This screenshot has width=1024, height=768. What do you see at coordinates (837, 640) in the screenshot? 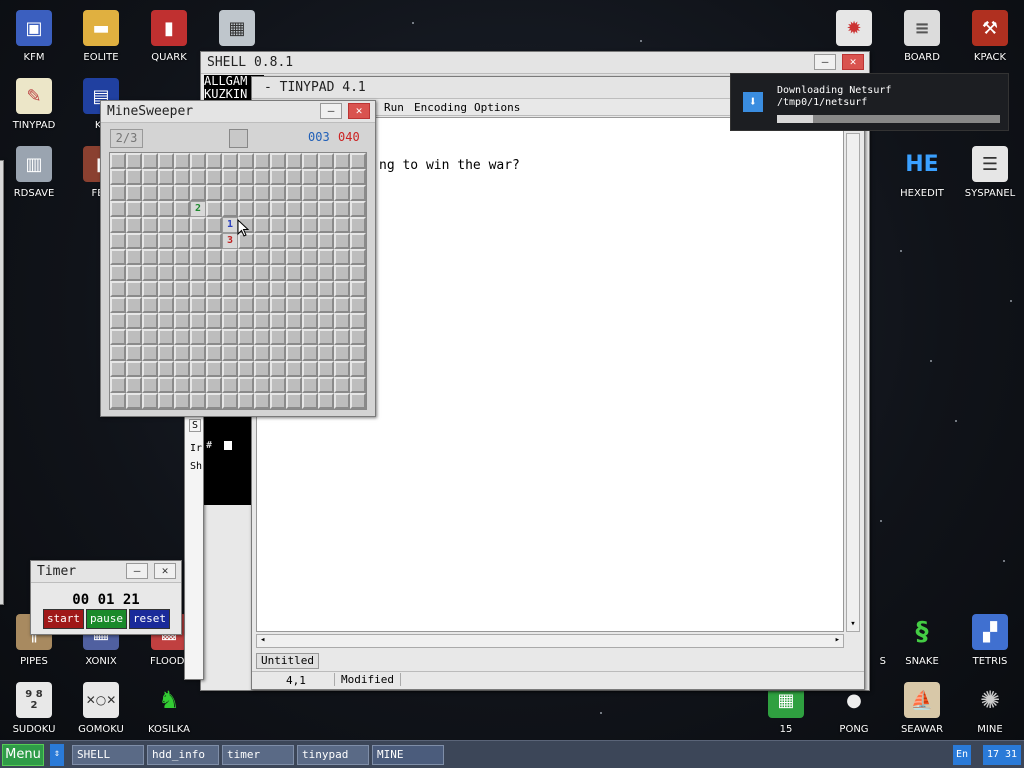
I see `scroll-right-arrow-icon: ▸` at bounding box center [837, 640].